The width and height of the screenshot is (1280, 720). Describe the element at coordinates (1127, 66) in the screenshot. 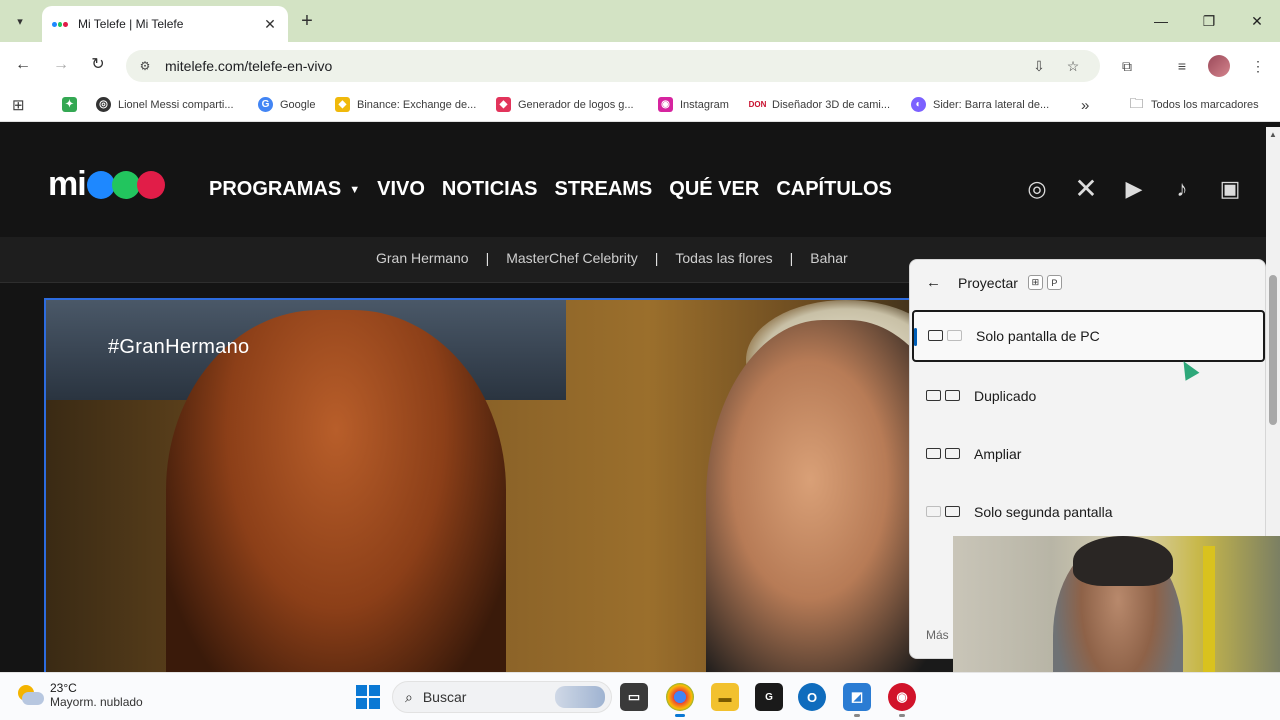

I see `extensions-icon: ⧉` at that location.